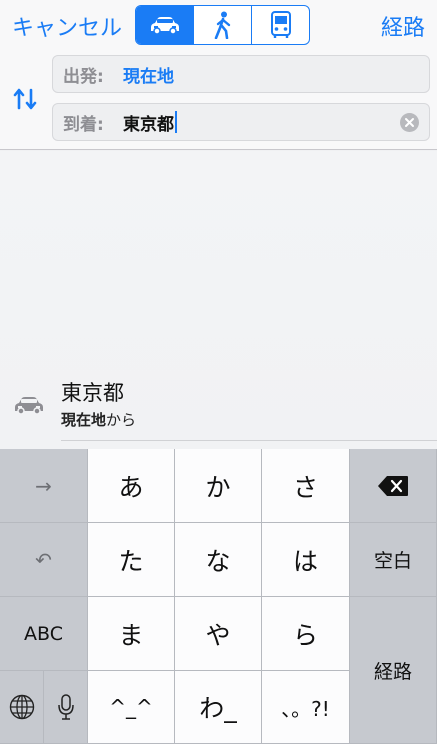 Image resolution: width=437 pixels, height=744 pixels. What do you see at coordinates (92, 393) in the screenshot?
I see `suggestion-title: 東京都` at bounding box center [92, 393].